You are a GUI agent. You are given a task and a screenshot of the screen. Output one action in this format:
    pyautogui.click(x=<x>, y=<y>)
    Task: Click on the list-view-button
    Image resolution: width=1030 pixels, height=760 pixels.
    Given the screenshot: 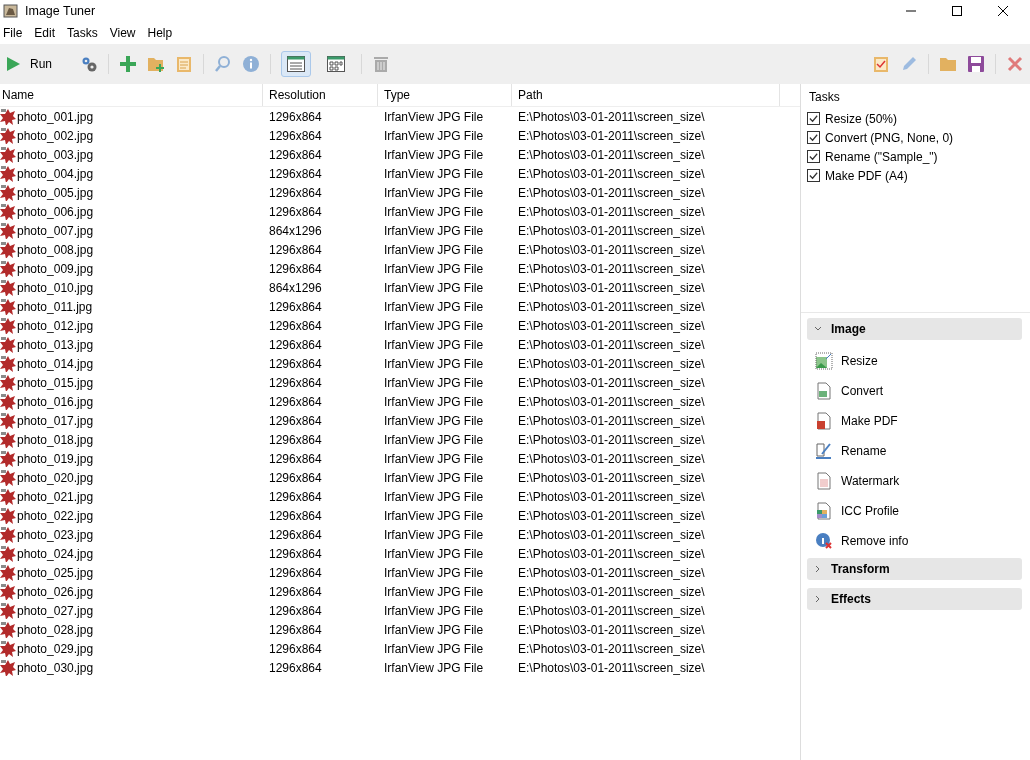 What is the action you would take?
    pyautogui.click(x=296, y=64)
    